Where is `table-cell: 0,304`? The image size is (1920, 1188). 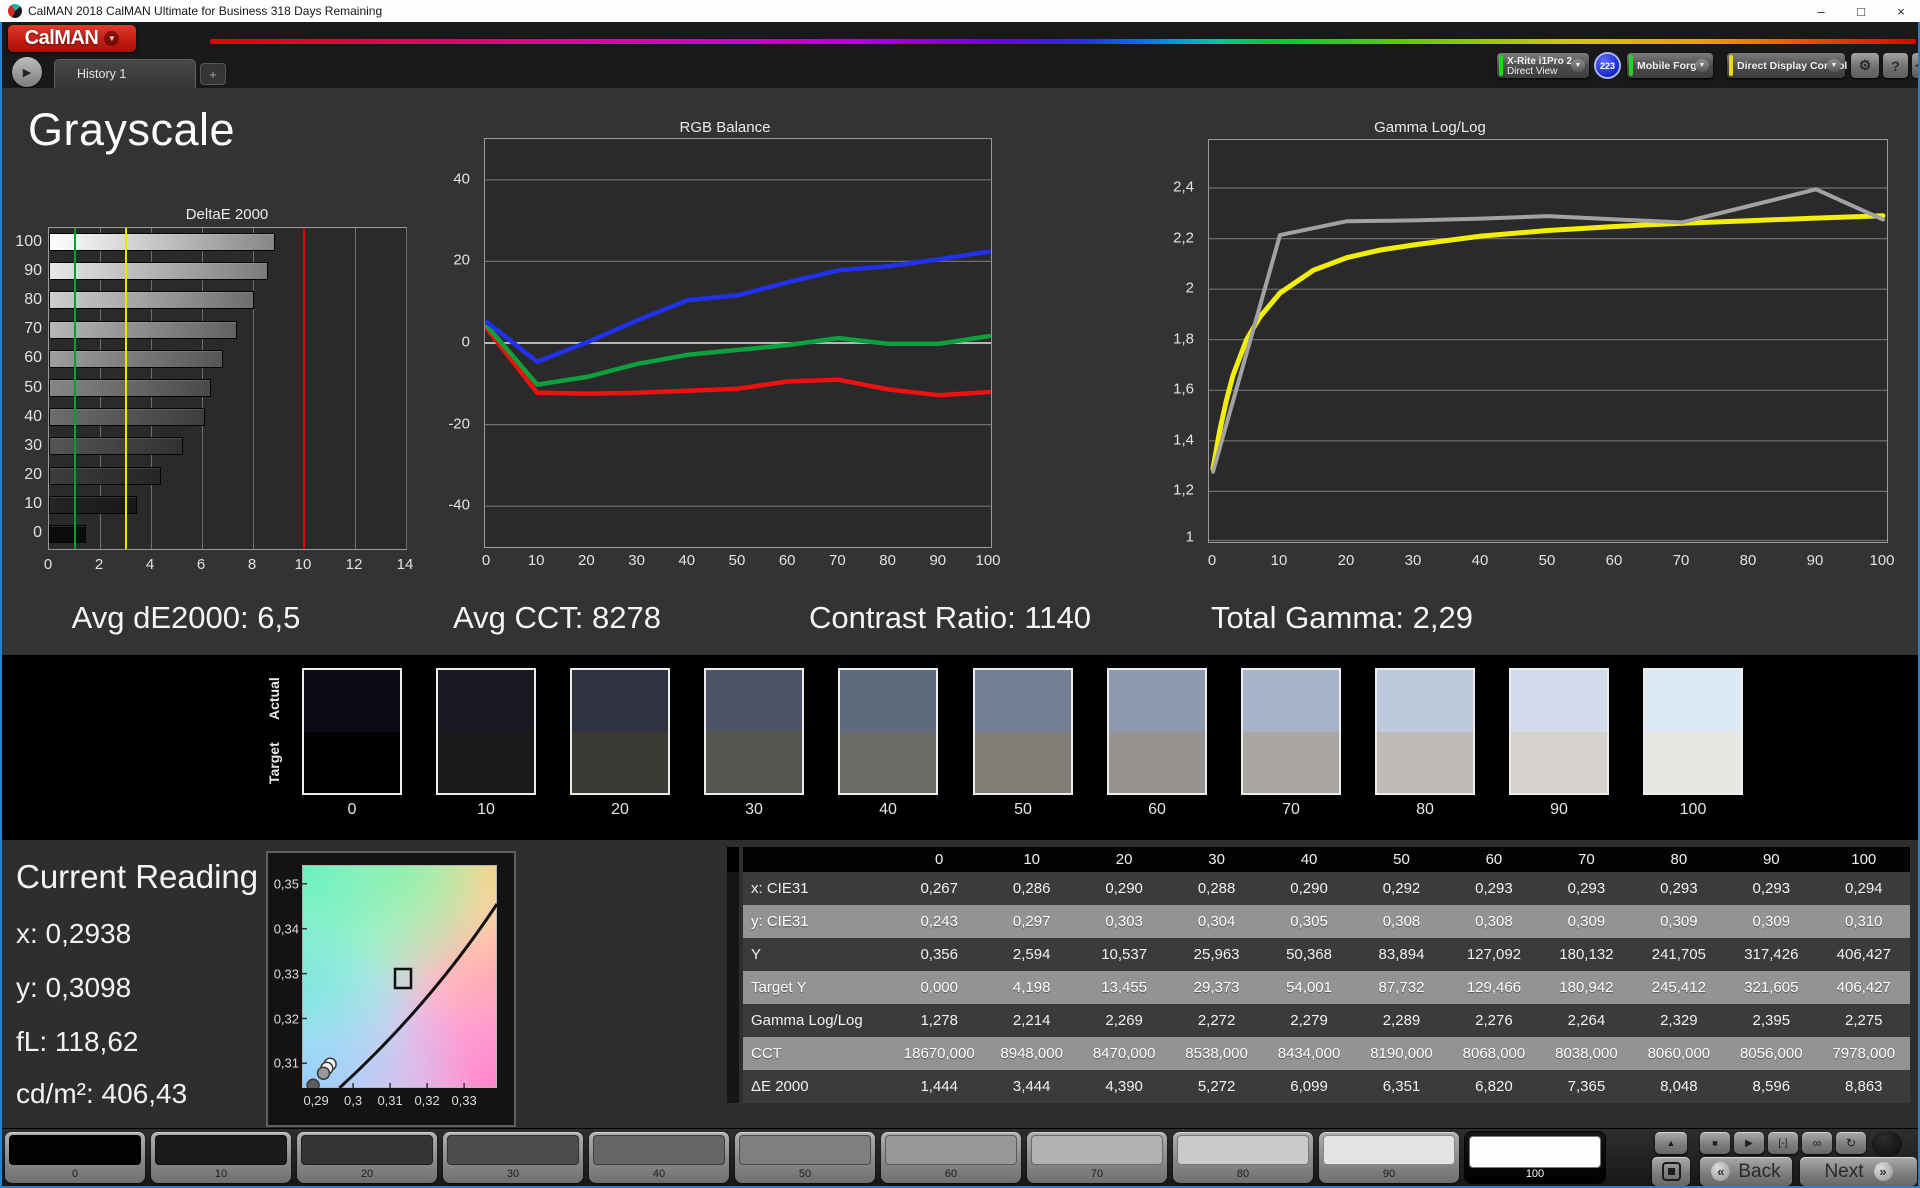 table-cell: 0,304 is located at coordinates (1216, 921).